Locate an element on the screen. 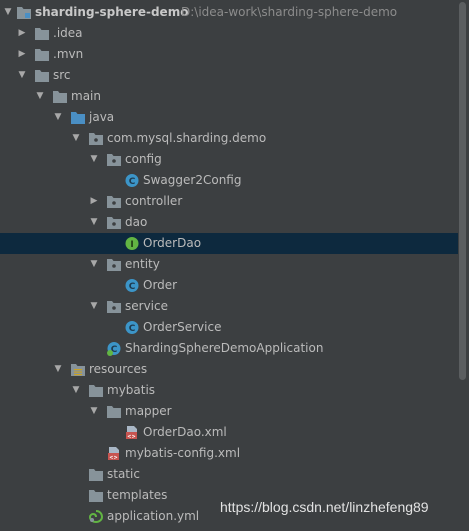 Image resolution: width=469 pixels, height=531 pixels. tree-row-order-service: C OrderService is located at coordinates (229, 327).